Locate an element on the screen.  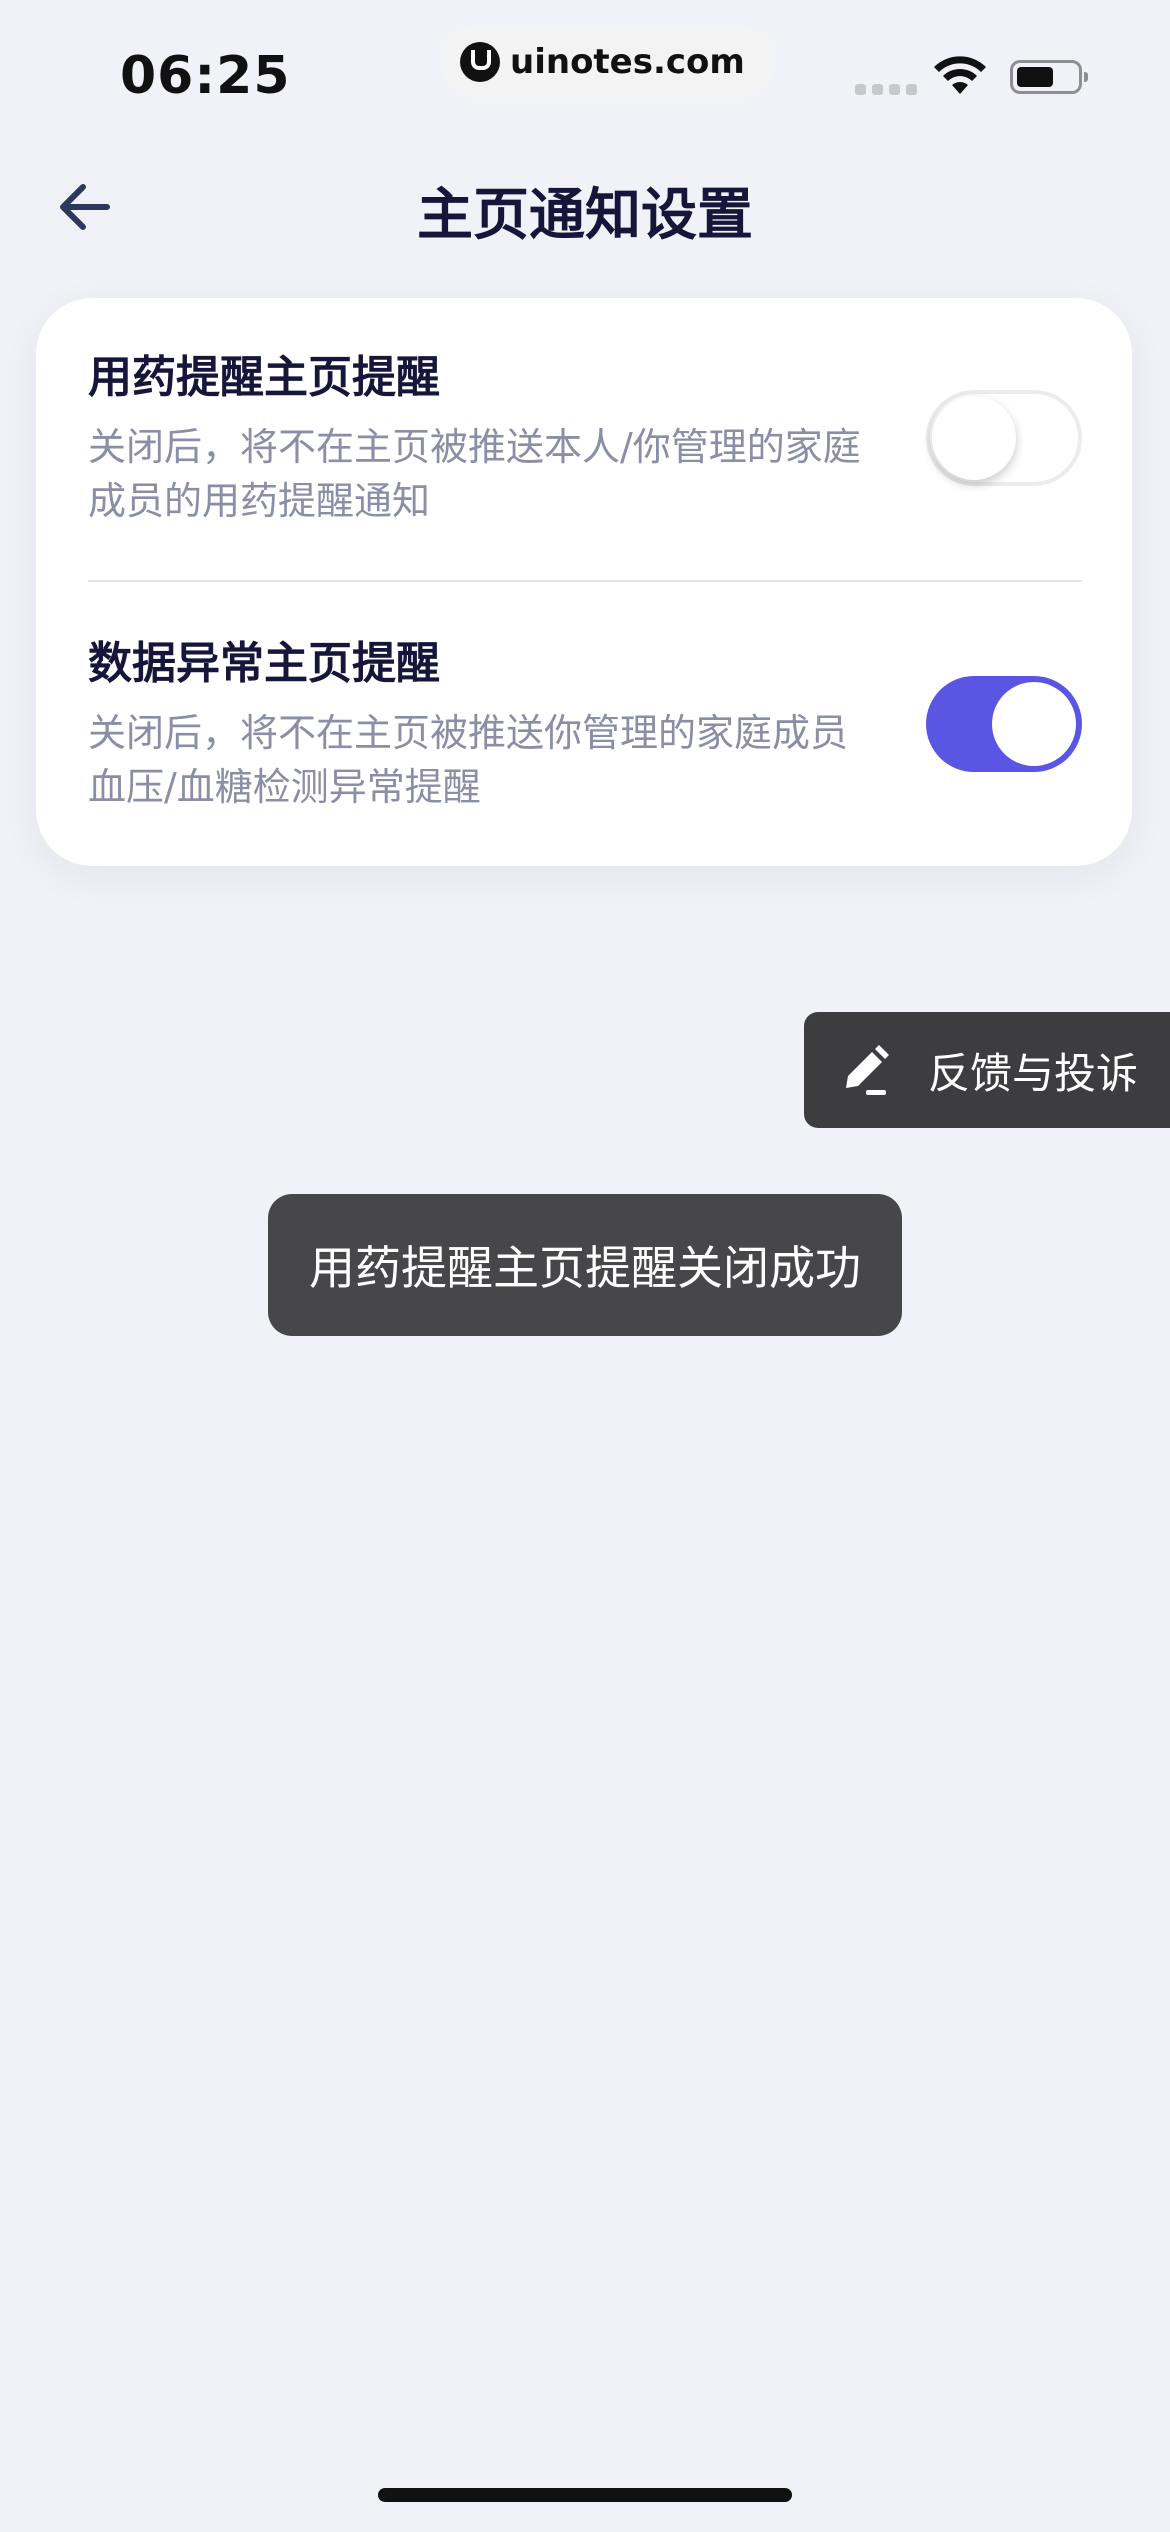
setting-title: 数据异常主页提醒 is located at coordinates (264, 663).